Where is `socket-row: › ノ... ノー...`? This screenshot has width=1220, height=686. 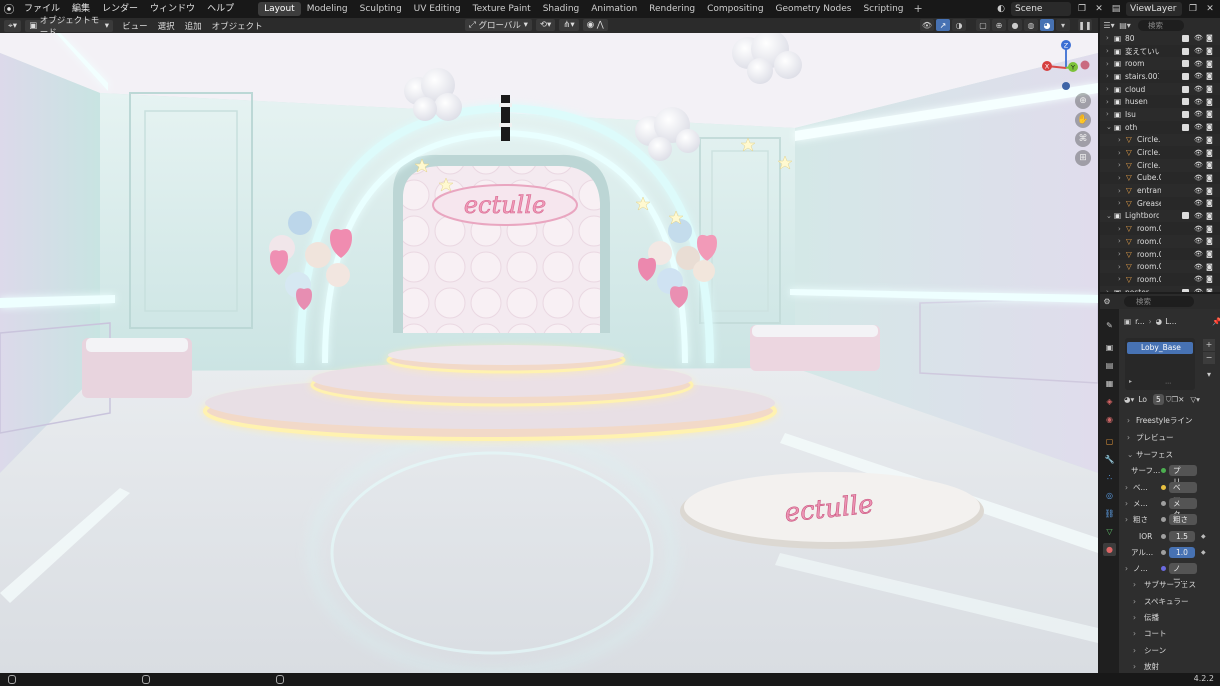 socket-row: › ノ... ノー... is located at coordinates (1169, 573).